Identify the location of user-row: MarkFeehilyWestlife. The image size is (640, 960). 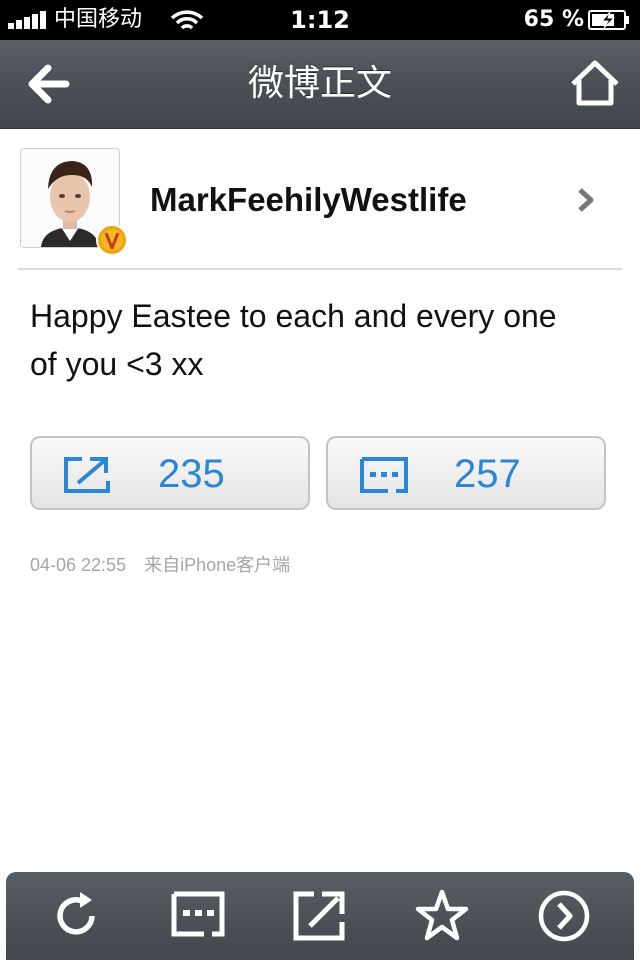
(320, 198).